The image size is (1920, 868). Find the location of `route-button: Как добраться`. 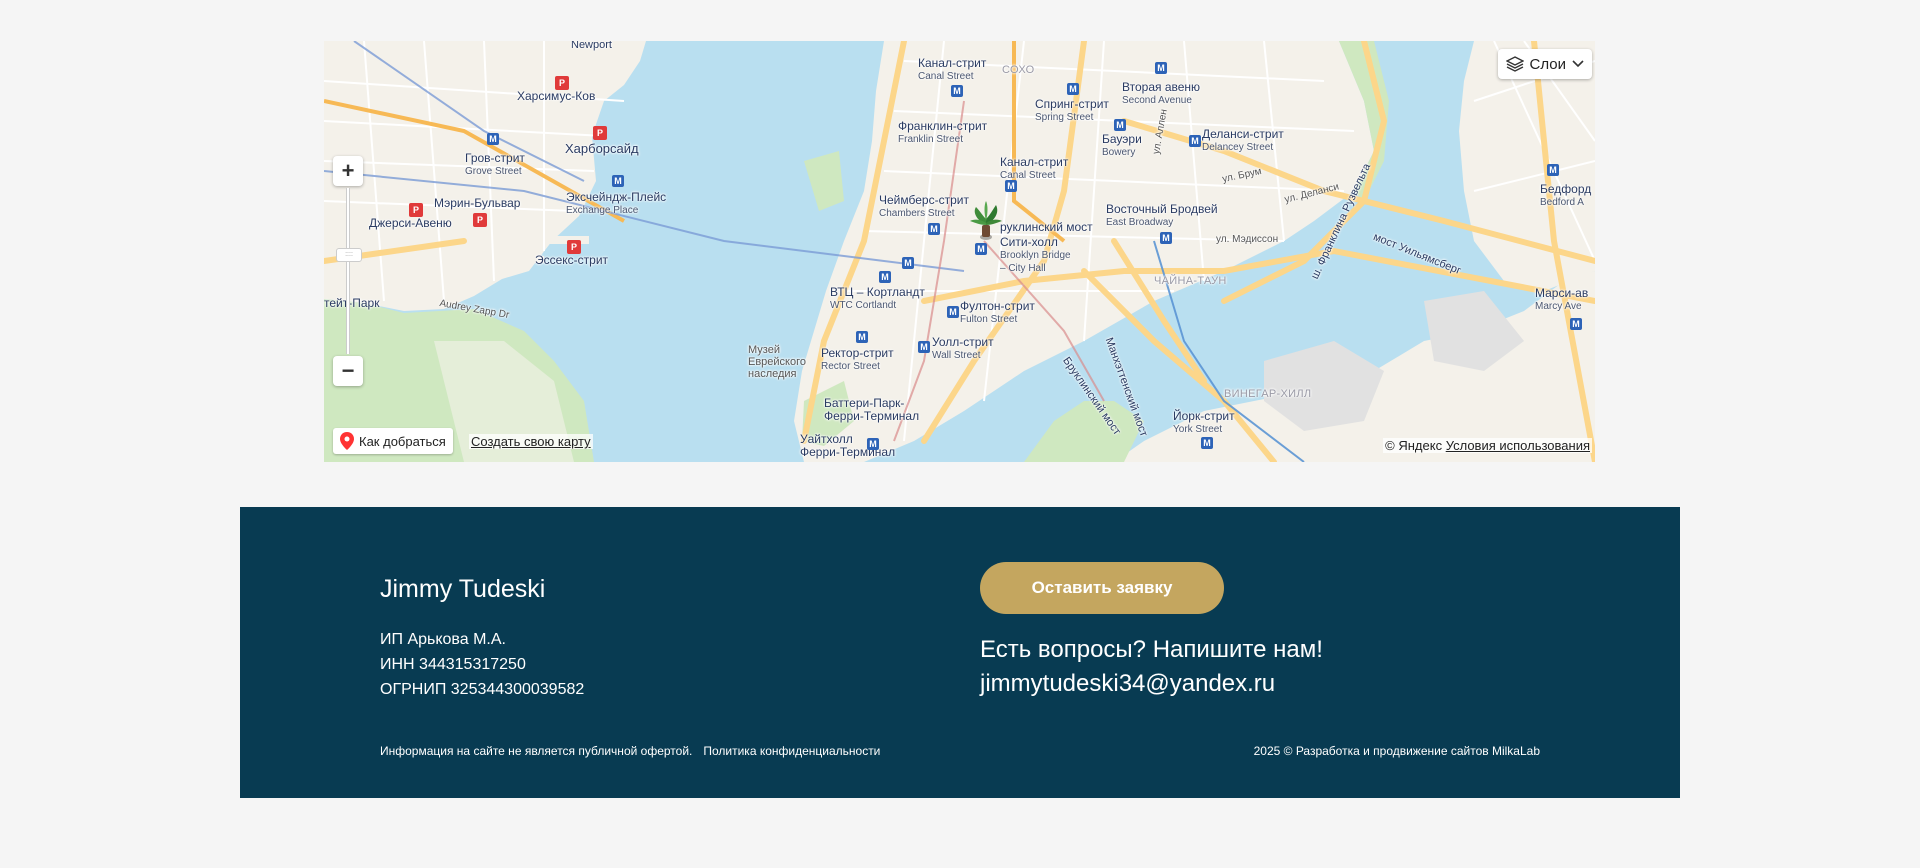

route-button: Как добраться is located at coordinates (393, 441).